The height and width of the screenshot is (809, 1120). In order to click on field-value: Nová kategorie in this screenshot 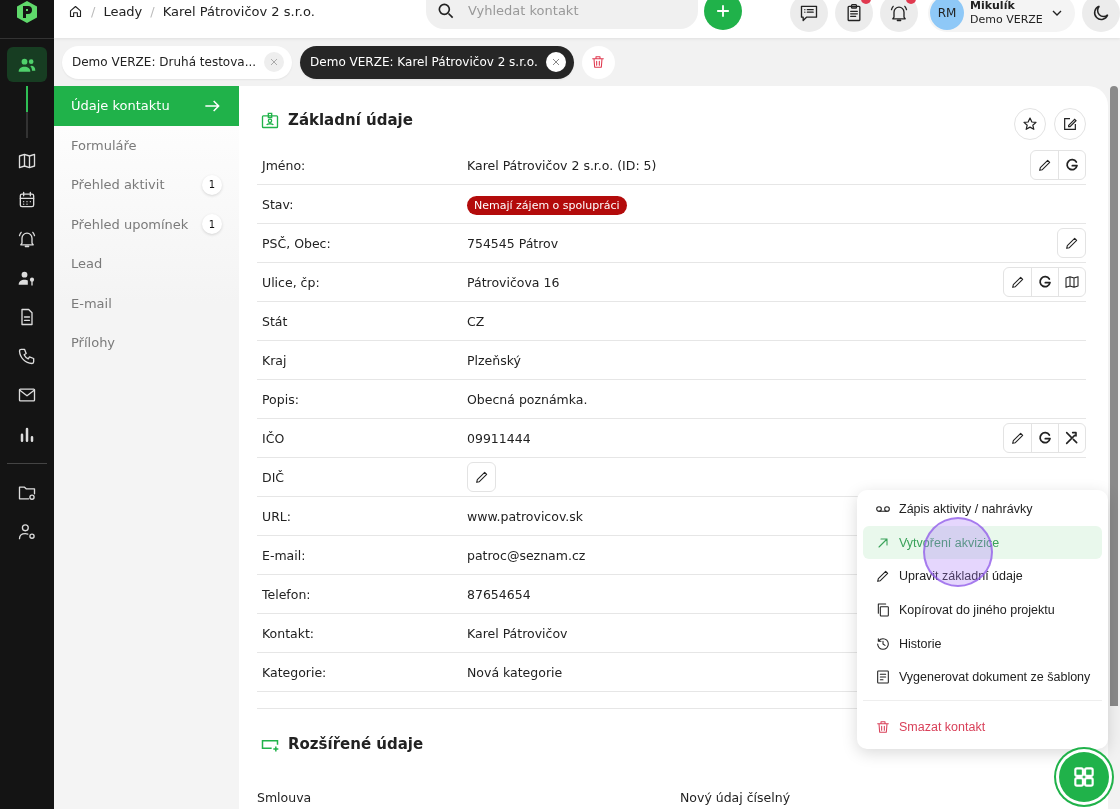, I will do `click(515, 672)`.